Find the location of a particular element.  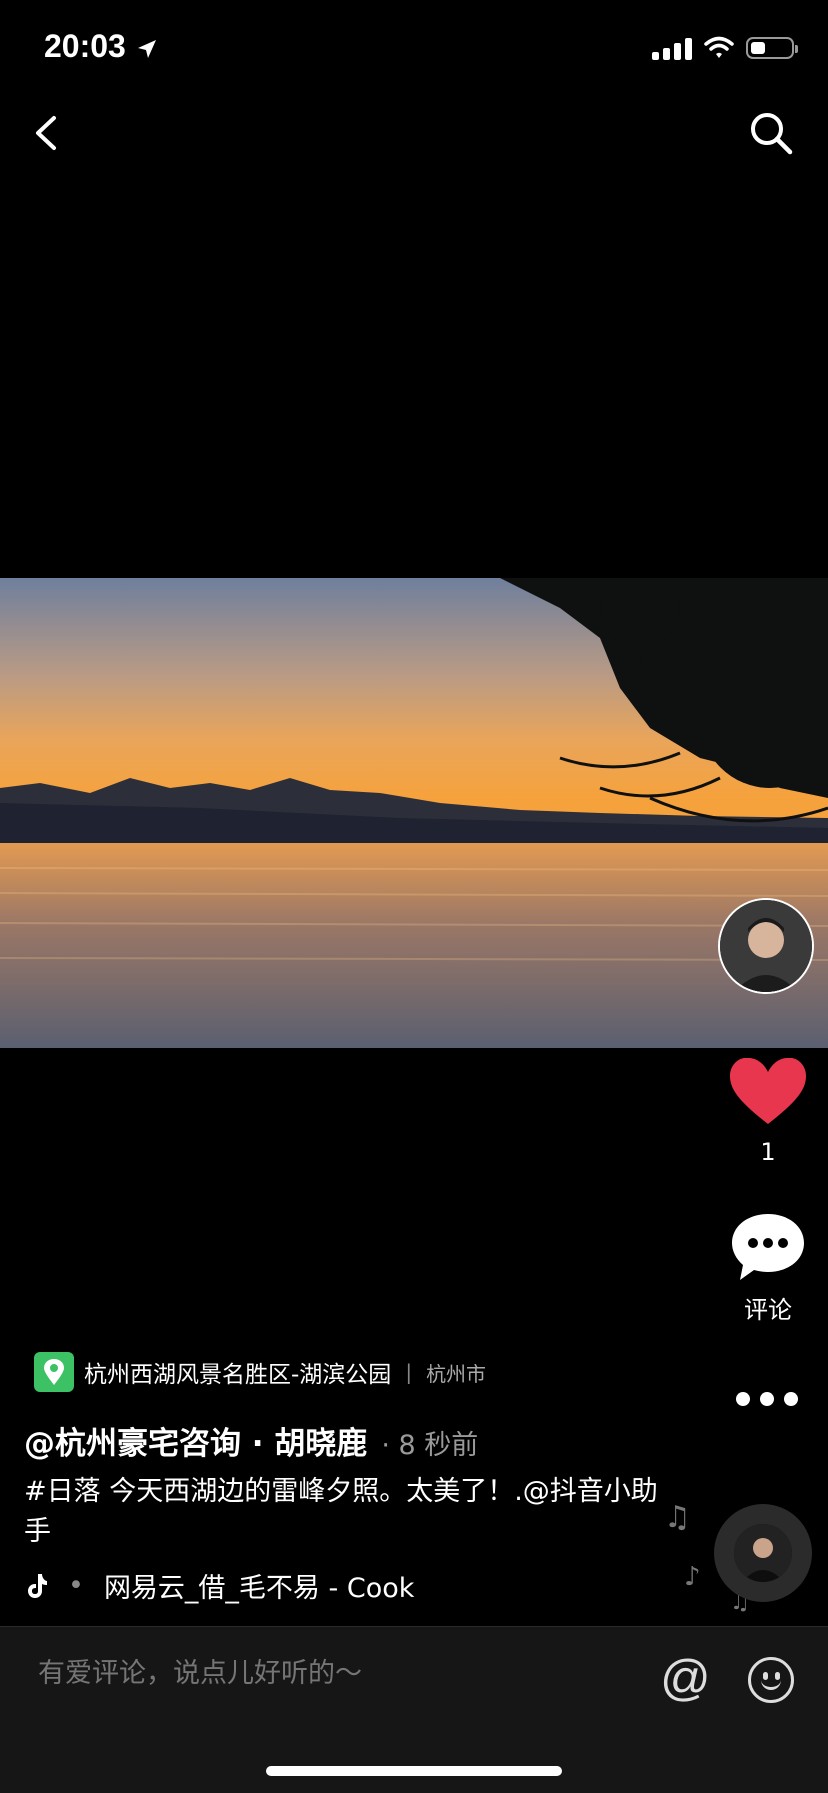

music-ticker: • 网易云_借_毛不易 - Cook is located at coordinates (236, 1585).